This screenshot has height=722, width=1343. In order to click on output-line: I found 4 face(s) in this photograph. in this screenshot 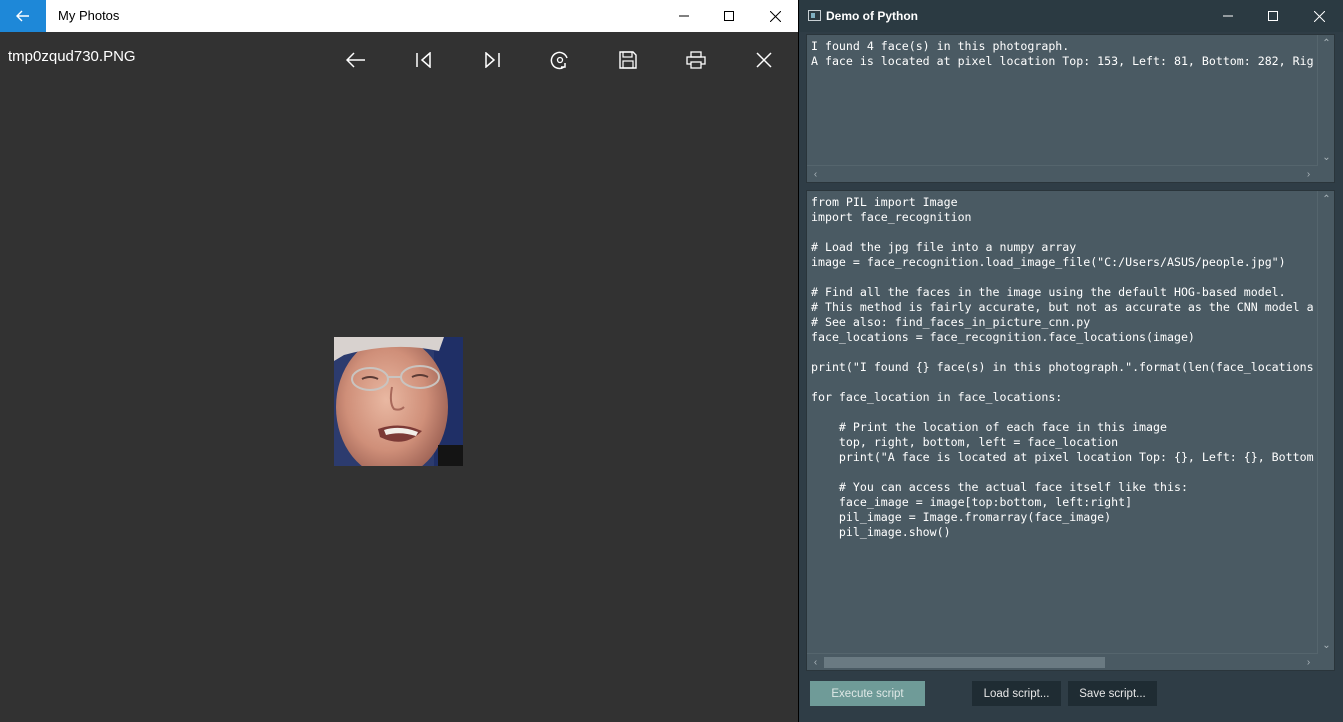, I will do `click(940, 46)`.